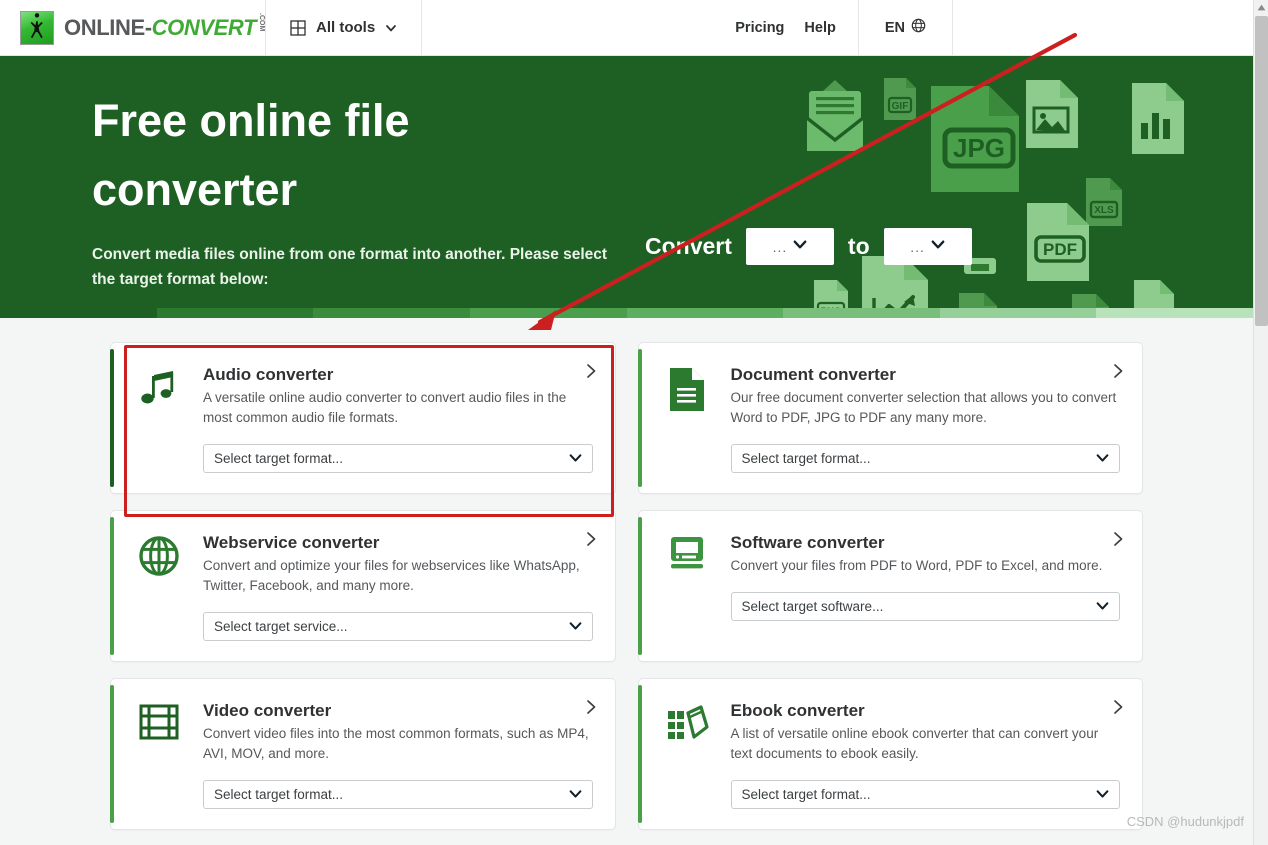 This screenshot has width=1268, height=845. What do you see at coordinates (807, 542) in the screenshot?
I see `card-title: Software converter` at bounding box center [807, 542].